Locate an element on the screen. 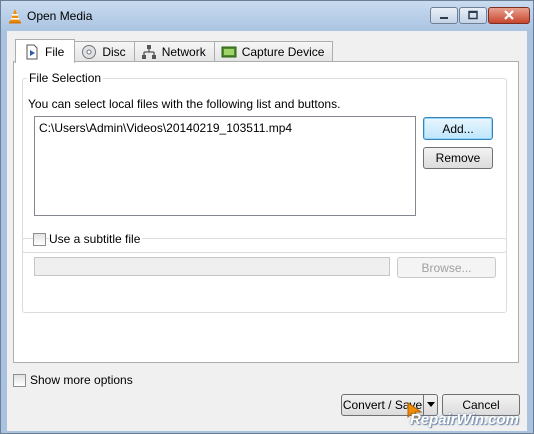 Image resolution: width=534 pixels, height=434 pixels. tab-file-label: File is located at coordinates (55, 51).